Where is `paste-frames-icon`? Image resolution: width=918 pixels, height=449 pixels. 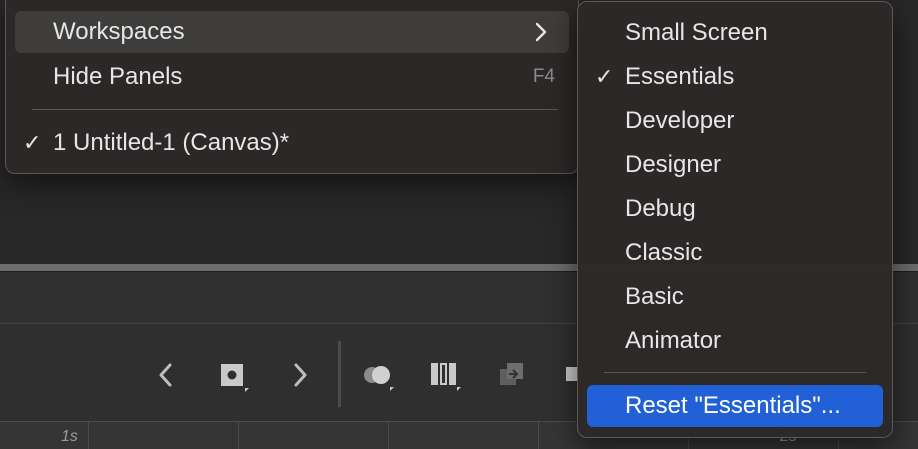 paste-frames-icon is located at coordinates (512, 375).